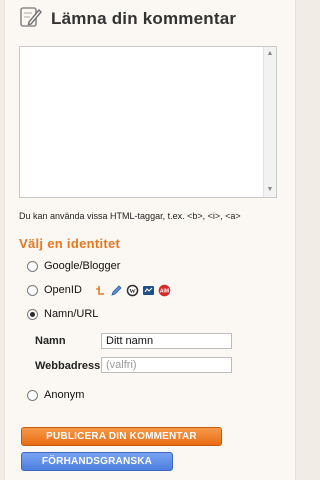  Describe the element at coordinates (50, 341) in the screenshot. I see `name-label: Namn` at that location.